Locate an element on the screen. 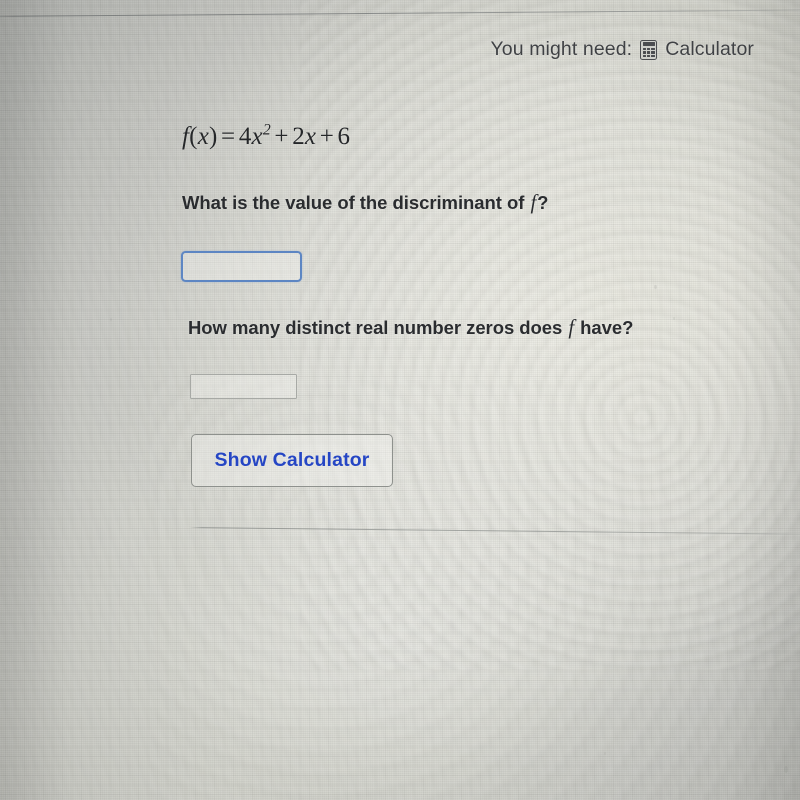 The width and height of the screenshot is (800, 800). expression-term2-variable: x is located at coordinates (310, 136).